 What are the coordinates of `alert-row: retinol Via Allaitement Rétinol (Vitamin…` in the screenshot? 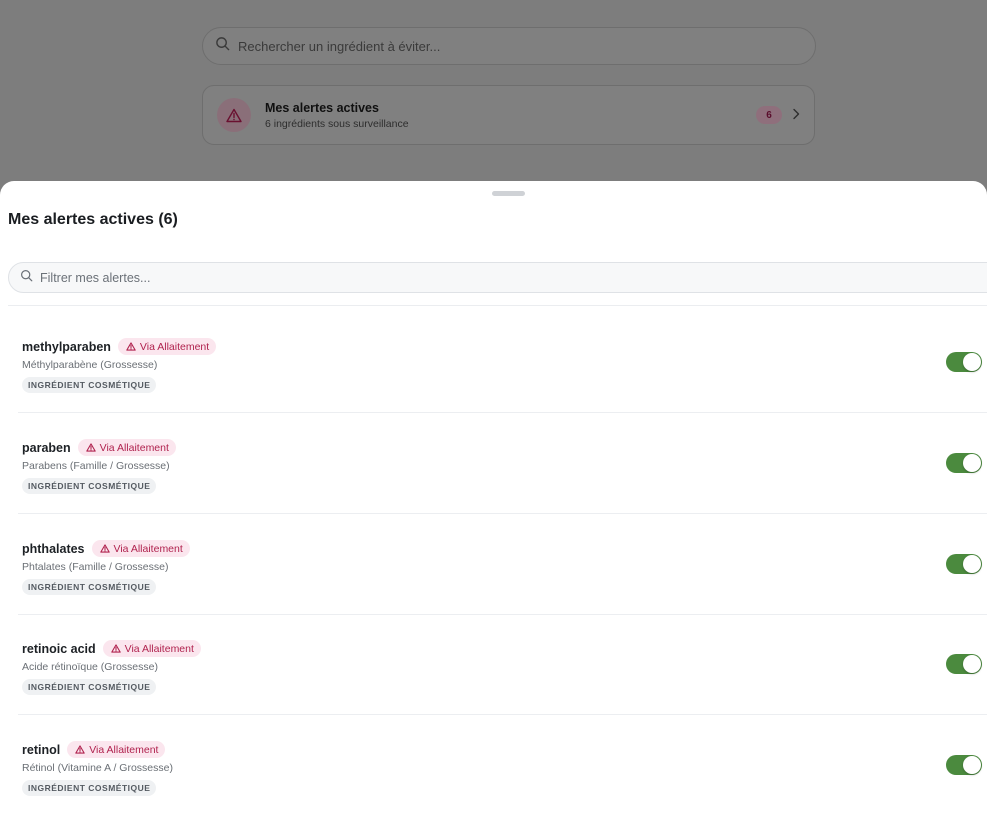 It's located at (502, 766).